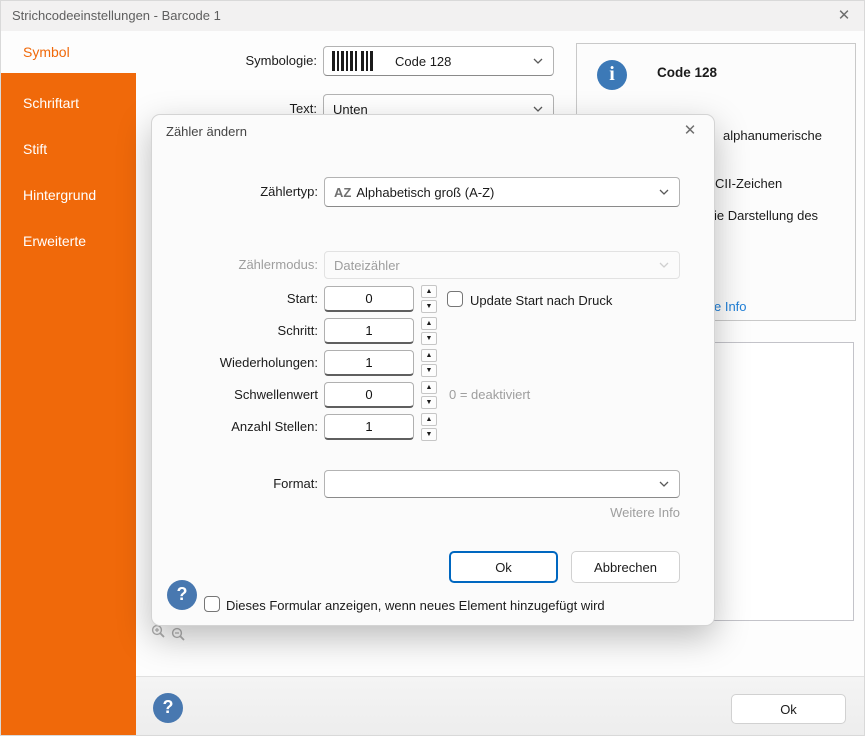 This screenshot has height=736, width=865. I want to click on window-title: Strichcodeeinstellungen - Barcode 1, so click(116, 15).